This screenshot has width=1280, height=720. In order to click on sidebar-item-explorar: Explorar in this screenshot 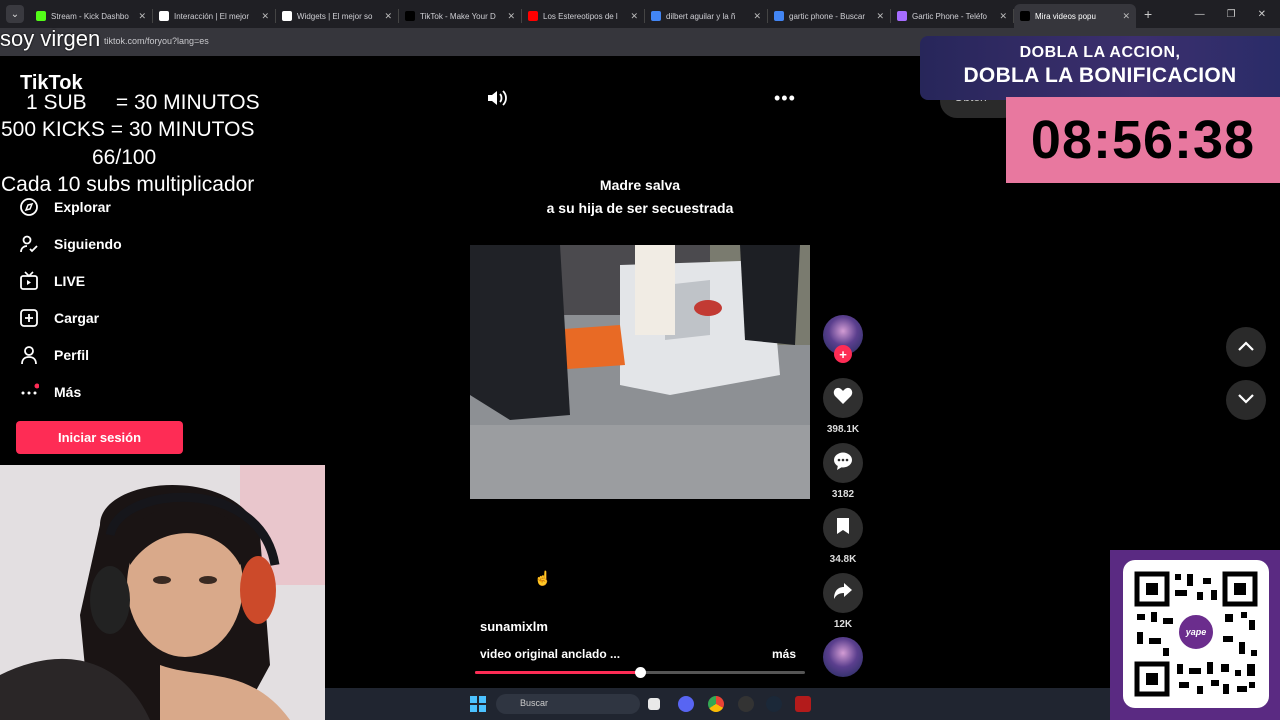, I will do `click(64, 207)`.